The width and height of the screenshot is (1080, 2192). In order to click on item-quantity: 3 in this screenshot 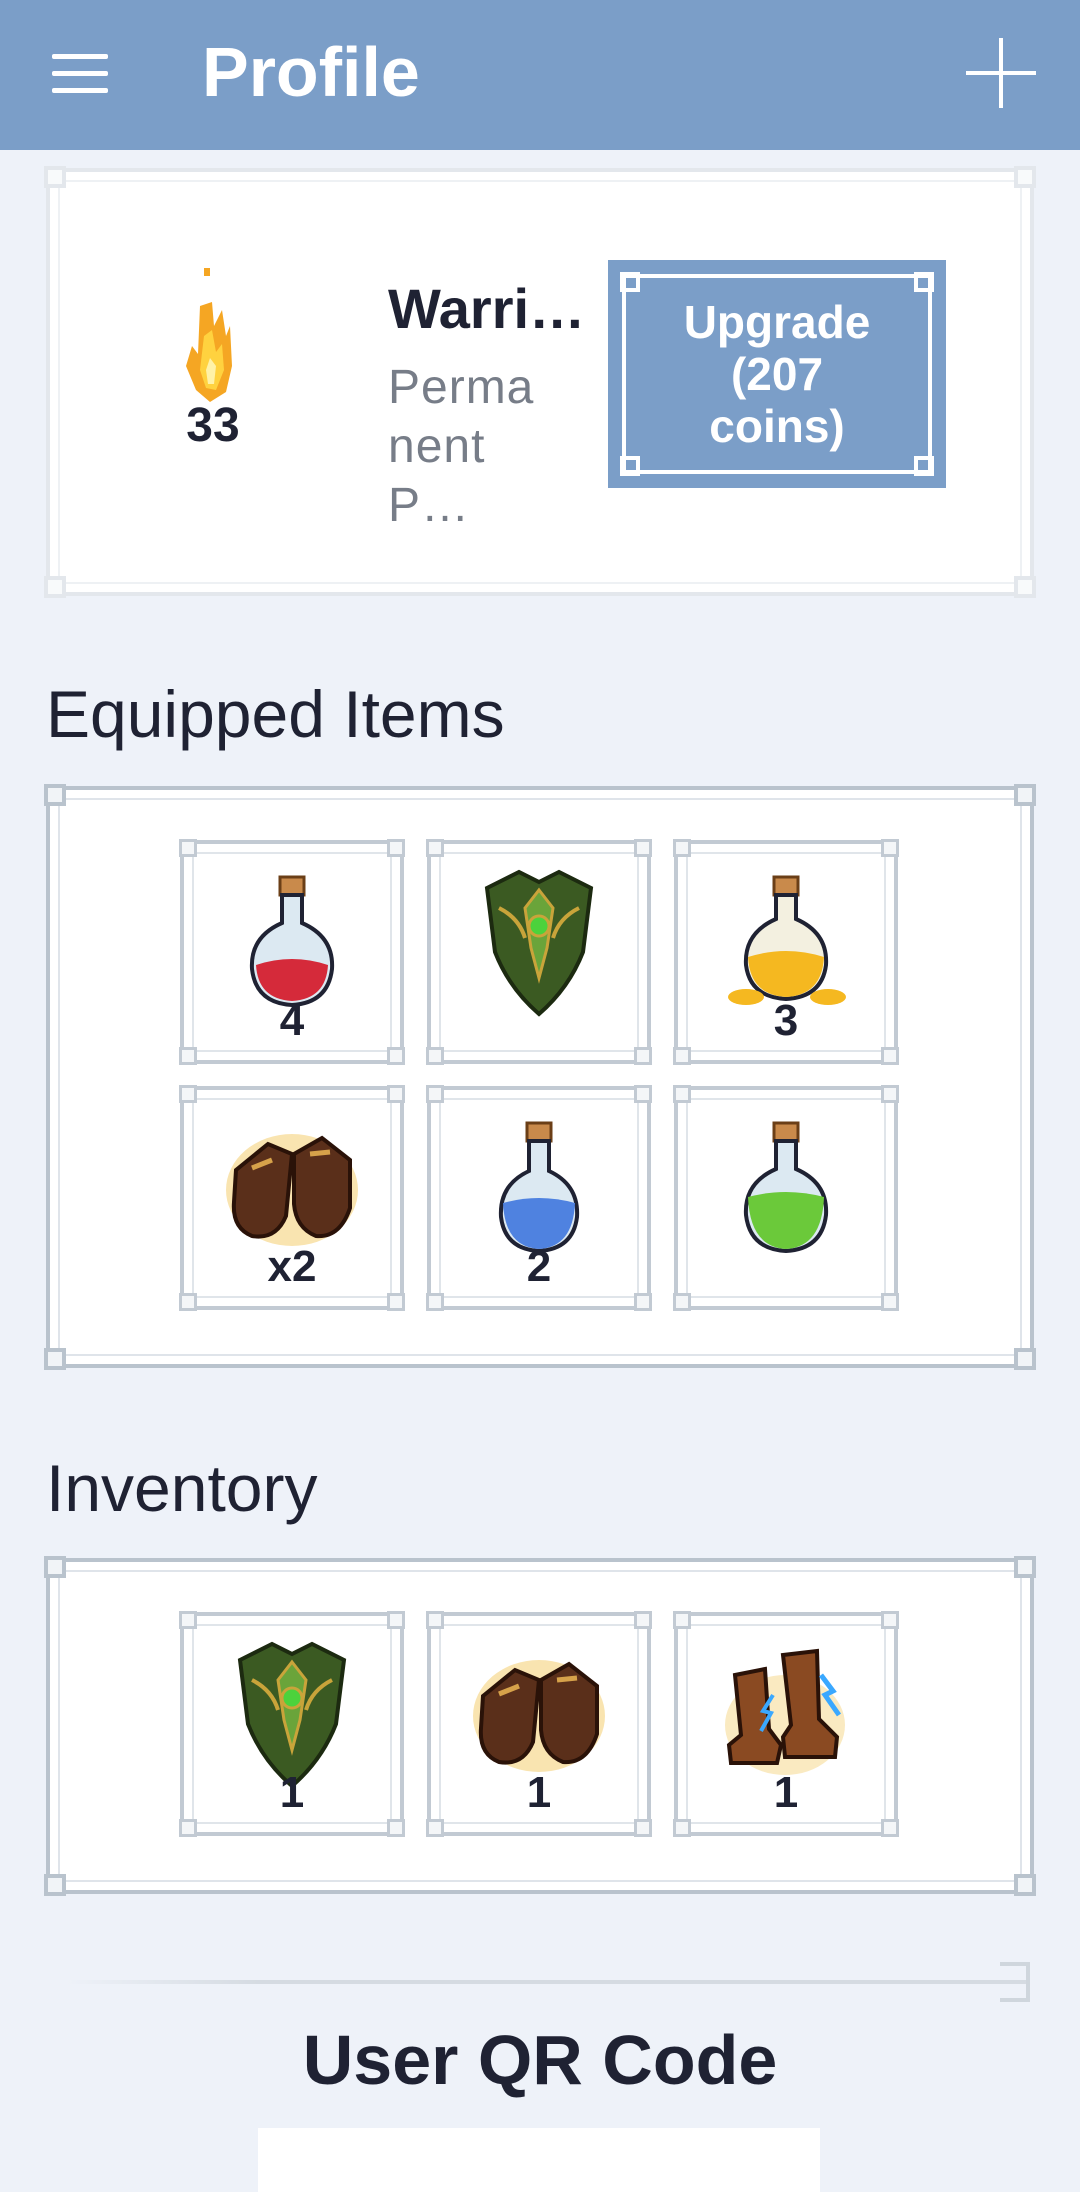, I will do `click(786, 1020)`.